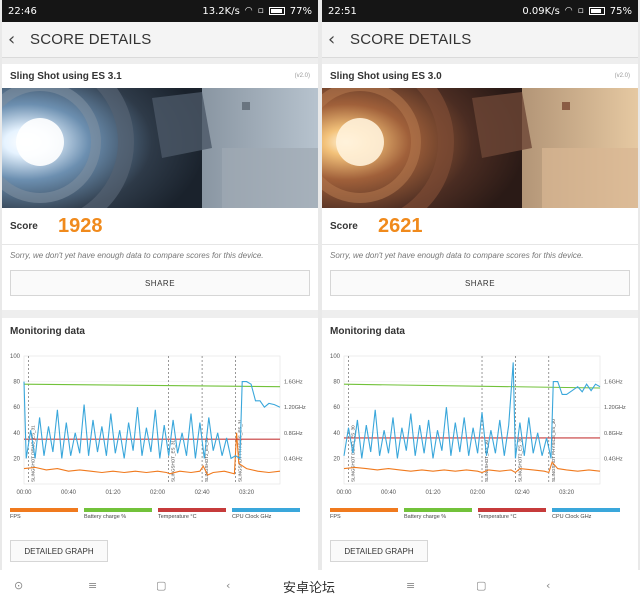  I want to click on battery-percent: 77%, so click(300, 11).